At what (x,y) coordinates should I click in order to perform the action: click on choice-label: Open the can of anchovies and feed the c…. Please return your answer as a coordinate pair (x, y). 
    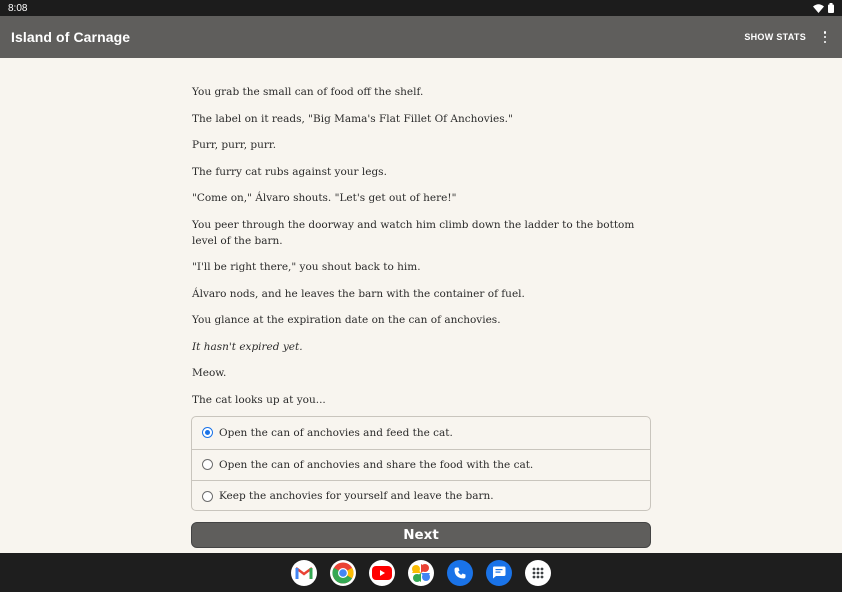
    Looking at the image, I should click on (336, 432).